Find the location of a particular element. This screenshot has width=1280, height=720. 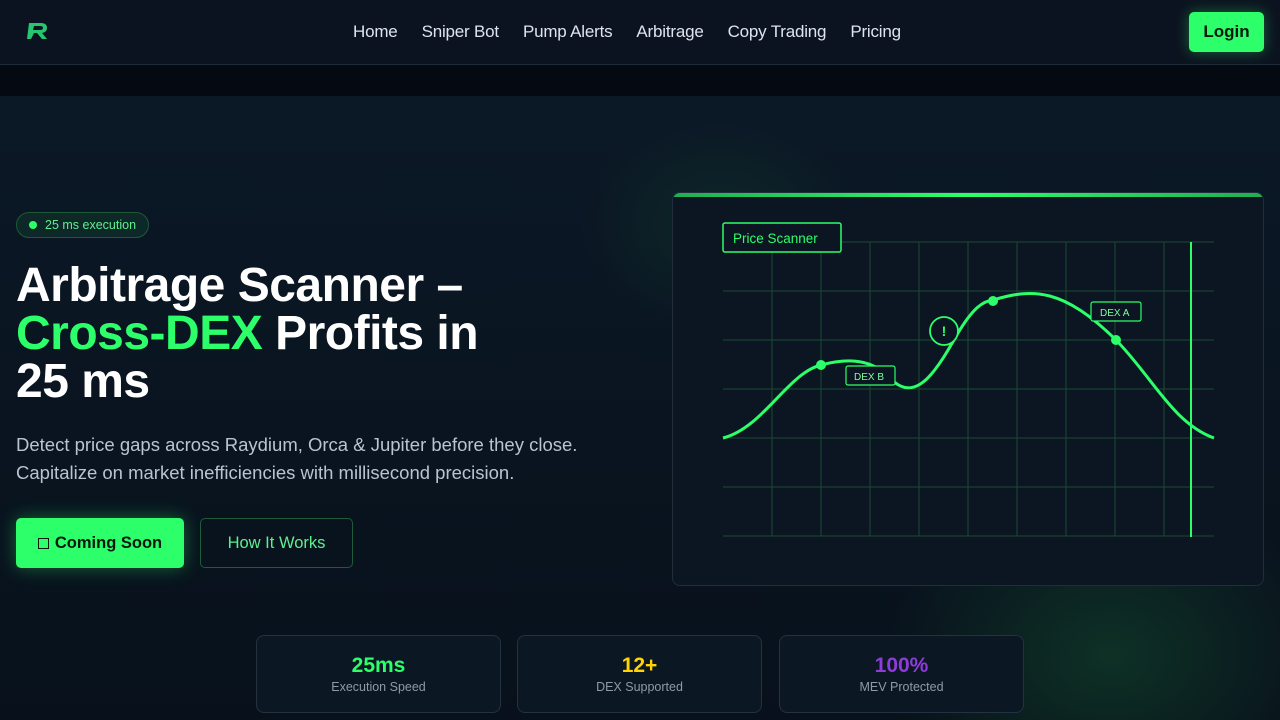

square-icon is located at coordinates (43, 543).